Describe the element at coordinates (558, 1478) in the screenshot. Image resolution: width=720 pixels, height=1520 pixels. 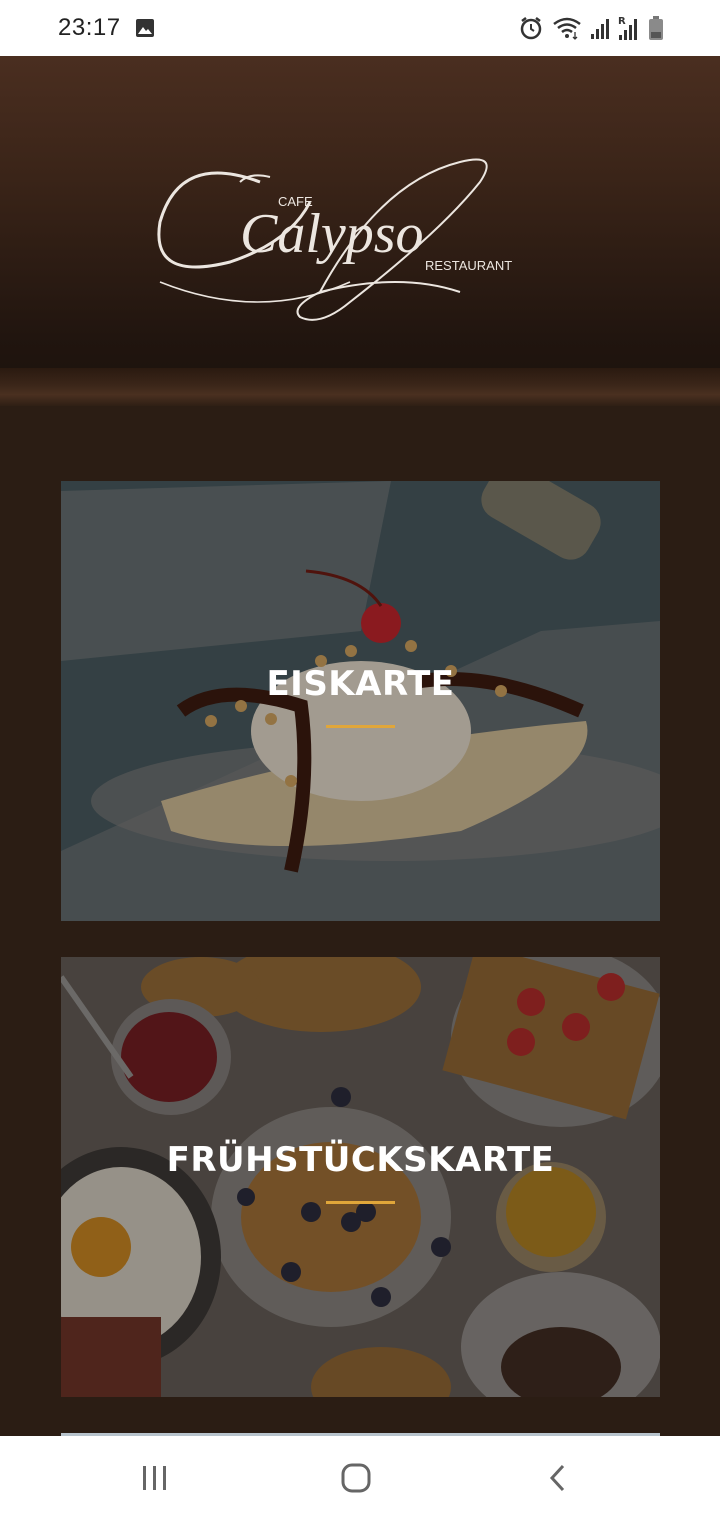
I see `back-icon` at that location.